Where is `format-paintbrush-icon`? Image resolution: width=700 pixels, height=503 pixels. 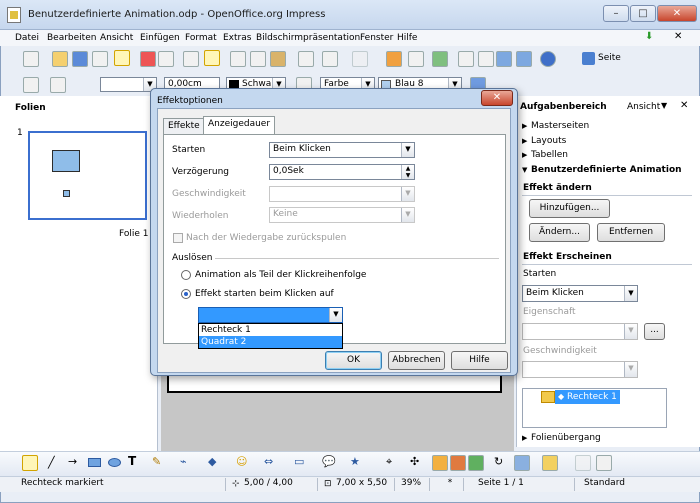 format-paintbrush-icon is located at coordinates (306, 59).